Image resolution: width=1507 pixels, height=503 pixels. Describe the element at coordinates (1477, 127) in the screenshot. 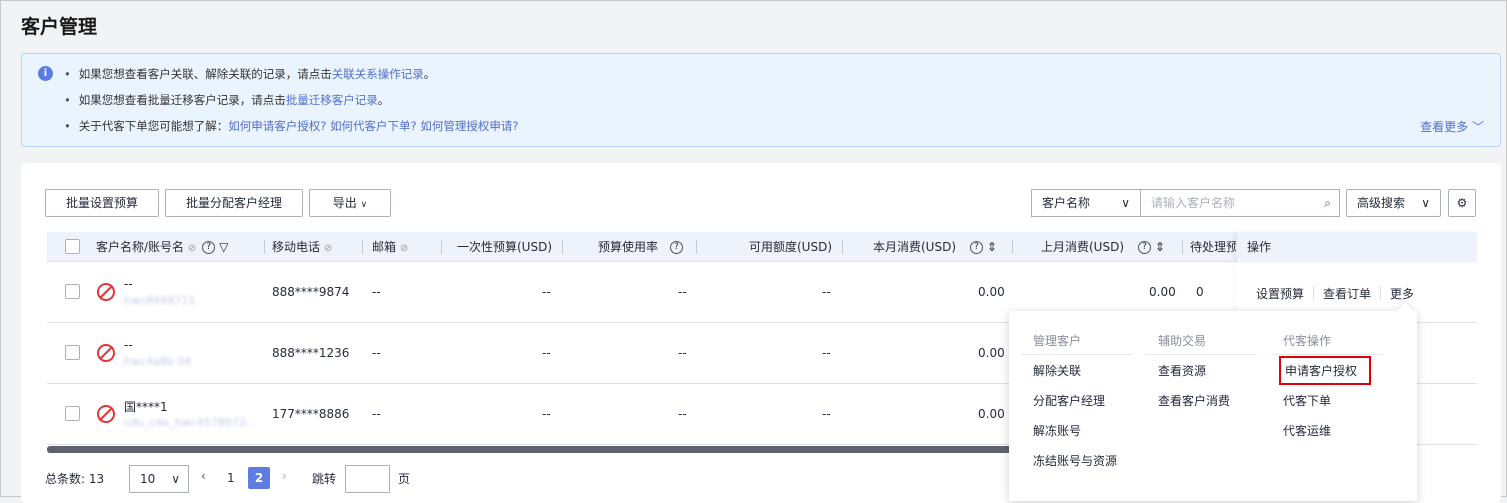

I see `chevron-down-icon: ﹀` at that location.